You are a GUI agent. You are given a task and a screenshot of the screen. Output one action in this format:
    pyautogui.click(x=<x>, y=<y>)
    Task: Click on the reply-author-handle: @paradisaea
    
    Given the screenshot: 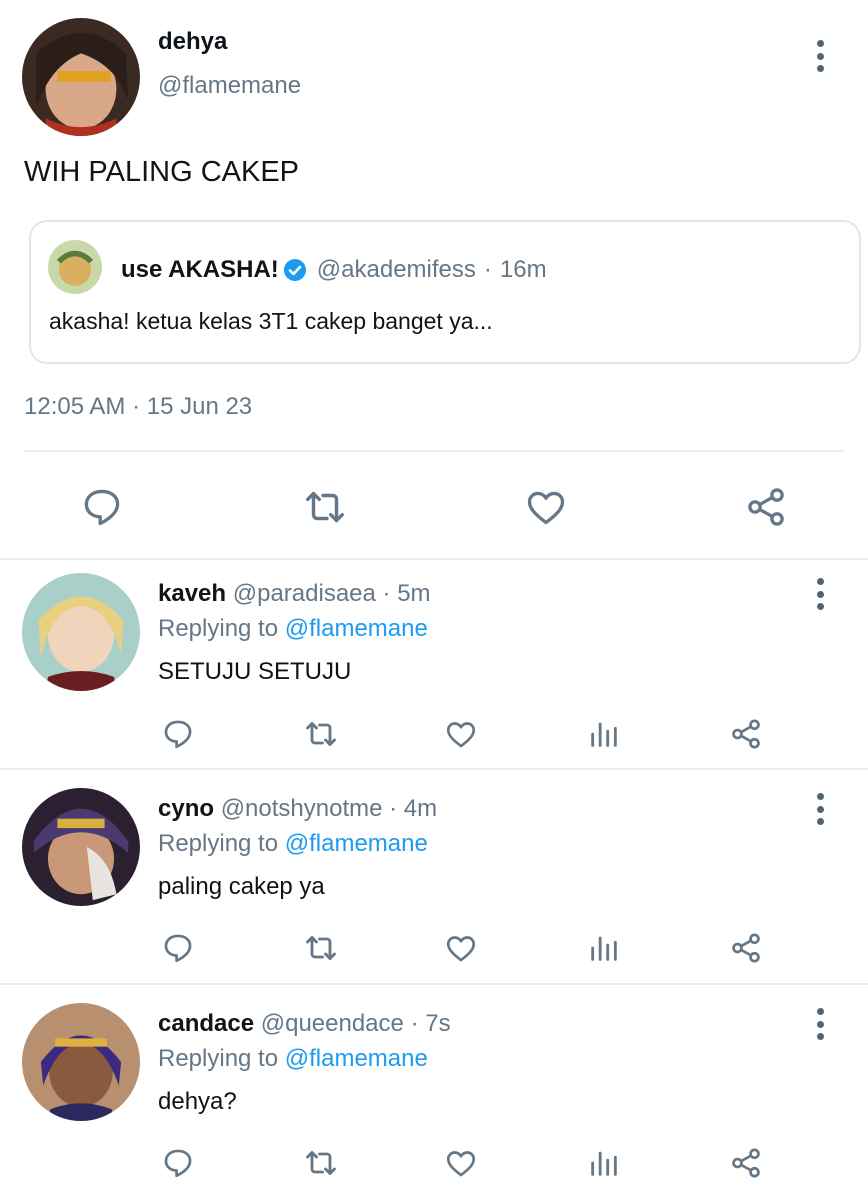 What is the action you would take?
    pyautogui.click(x=304, y=593)
    